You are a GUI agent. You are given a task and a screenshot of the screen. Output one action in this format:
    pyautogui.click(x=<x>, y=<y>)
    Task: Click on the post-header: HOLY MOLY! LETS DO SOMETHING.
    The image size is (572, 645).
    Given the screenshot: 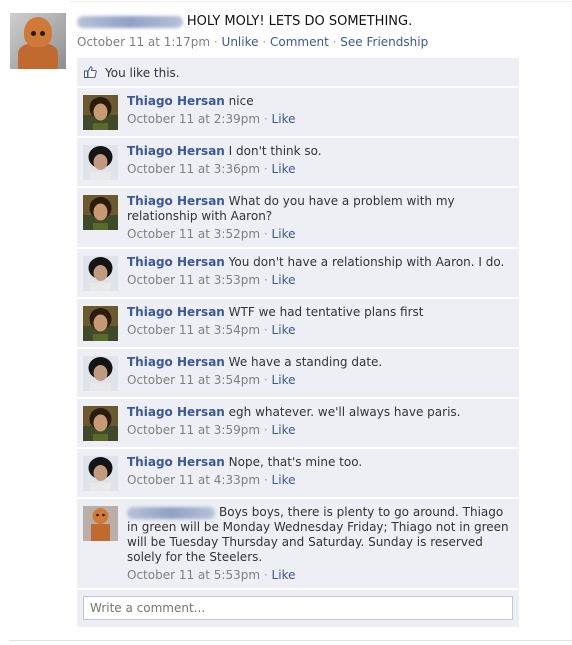 What is the action you would take?
    pyautogui.click(x=317, y=21)
    